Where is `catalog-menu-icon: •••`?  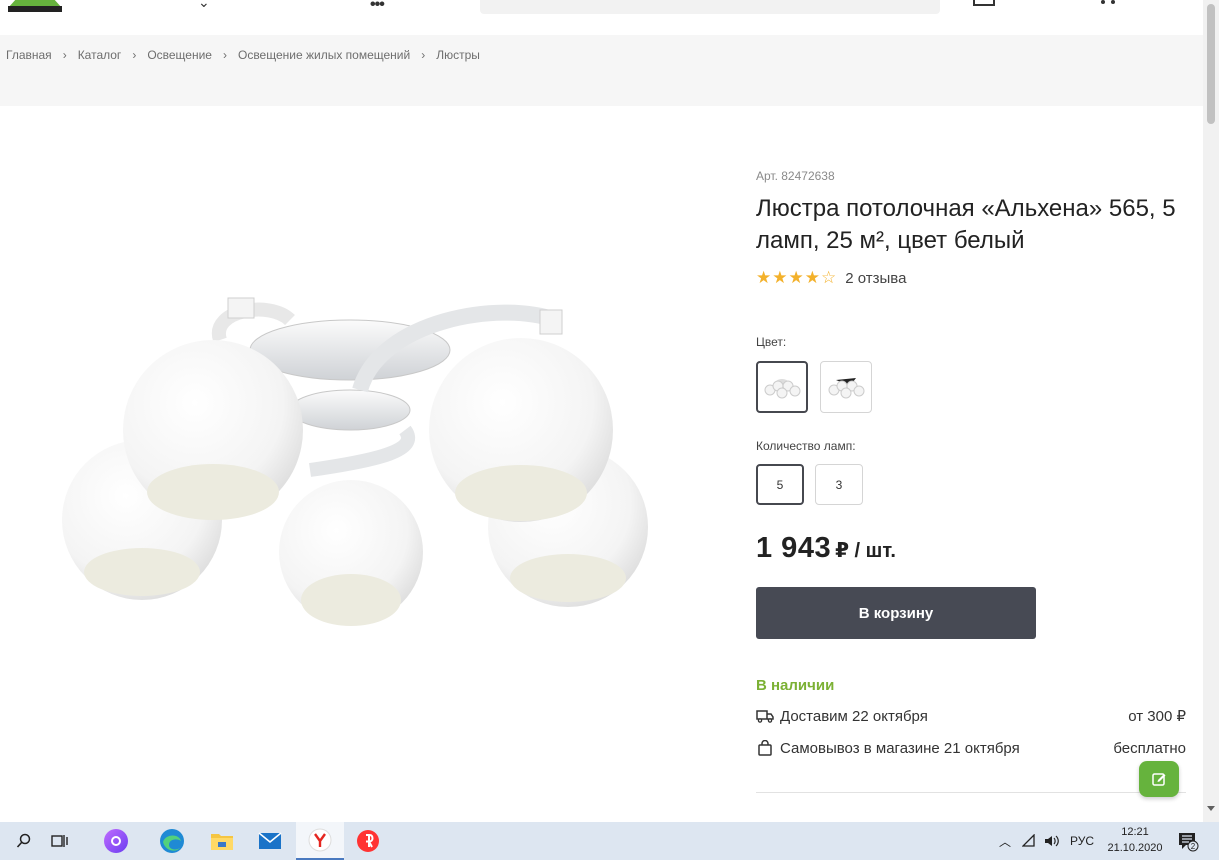 catalog-menu-icon: ••• is located at coordinates (377, 7).